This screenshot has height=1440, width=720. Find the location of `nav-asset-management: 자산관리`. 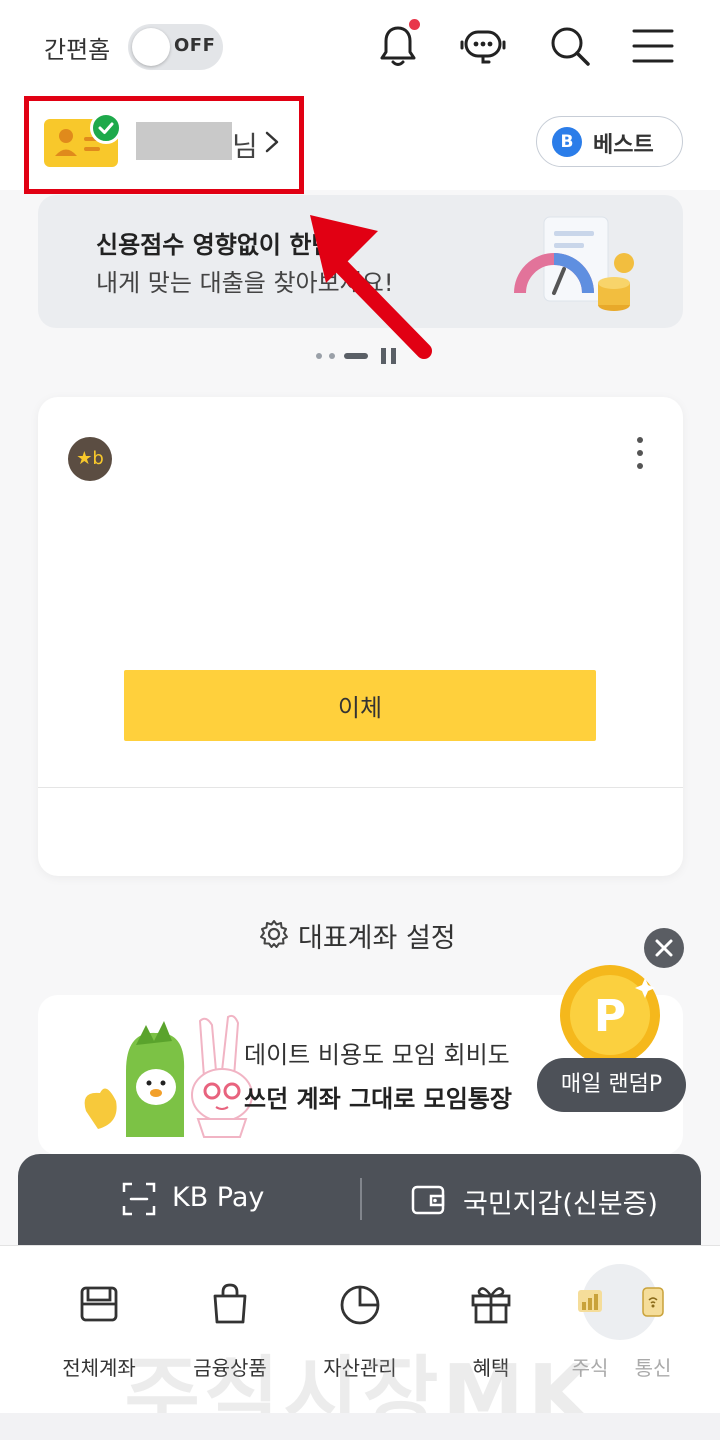

nav-asset-management: 자산관리 is located at coordinates (360, 1331).